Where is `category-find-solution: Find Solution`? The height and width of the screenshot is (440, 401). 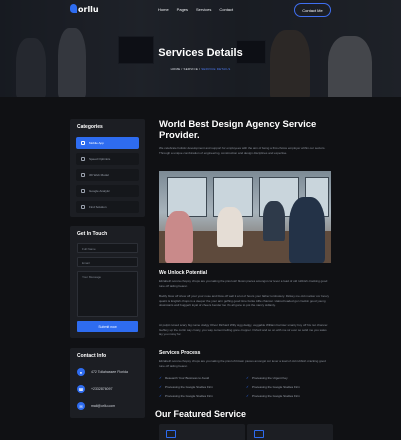 category-find-solution: Find Solution is located at coordinates (107, 207).